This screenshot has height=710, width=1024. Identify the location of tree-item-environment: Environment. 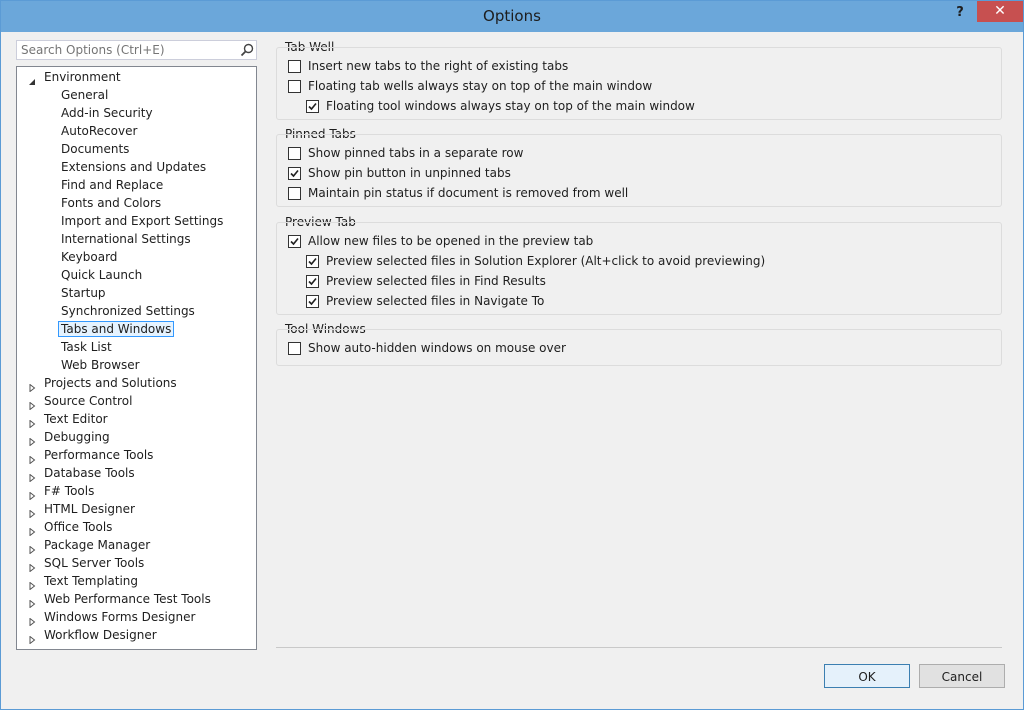
(76, 77).